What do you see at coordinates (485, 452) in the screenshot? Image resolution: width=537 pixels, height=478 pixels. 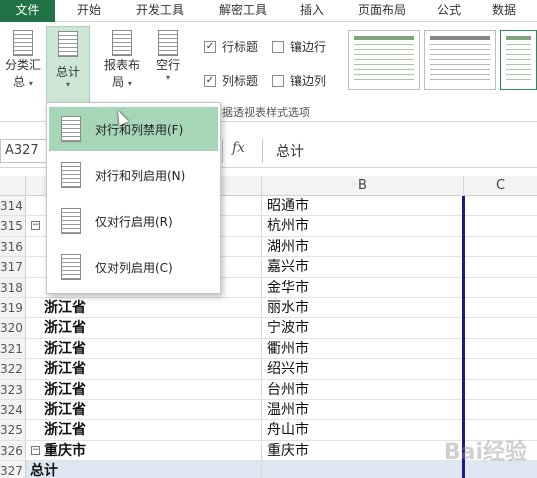 I see `watermark: Bai经验` at bounding box center [485, 452].